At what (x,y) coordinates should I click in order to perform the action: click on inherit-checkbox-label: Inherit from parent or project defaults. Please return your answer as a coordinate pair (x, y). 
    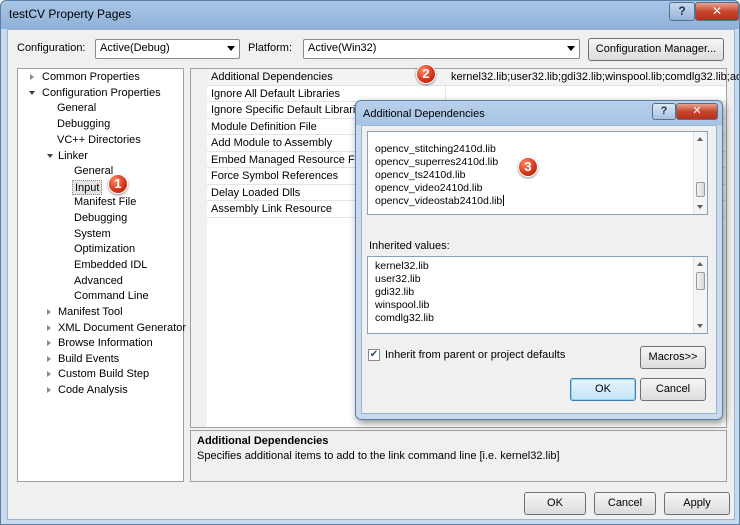
    Looking at the image, I should click on (475, 355).